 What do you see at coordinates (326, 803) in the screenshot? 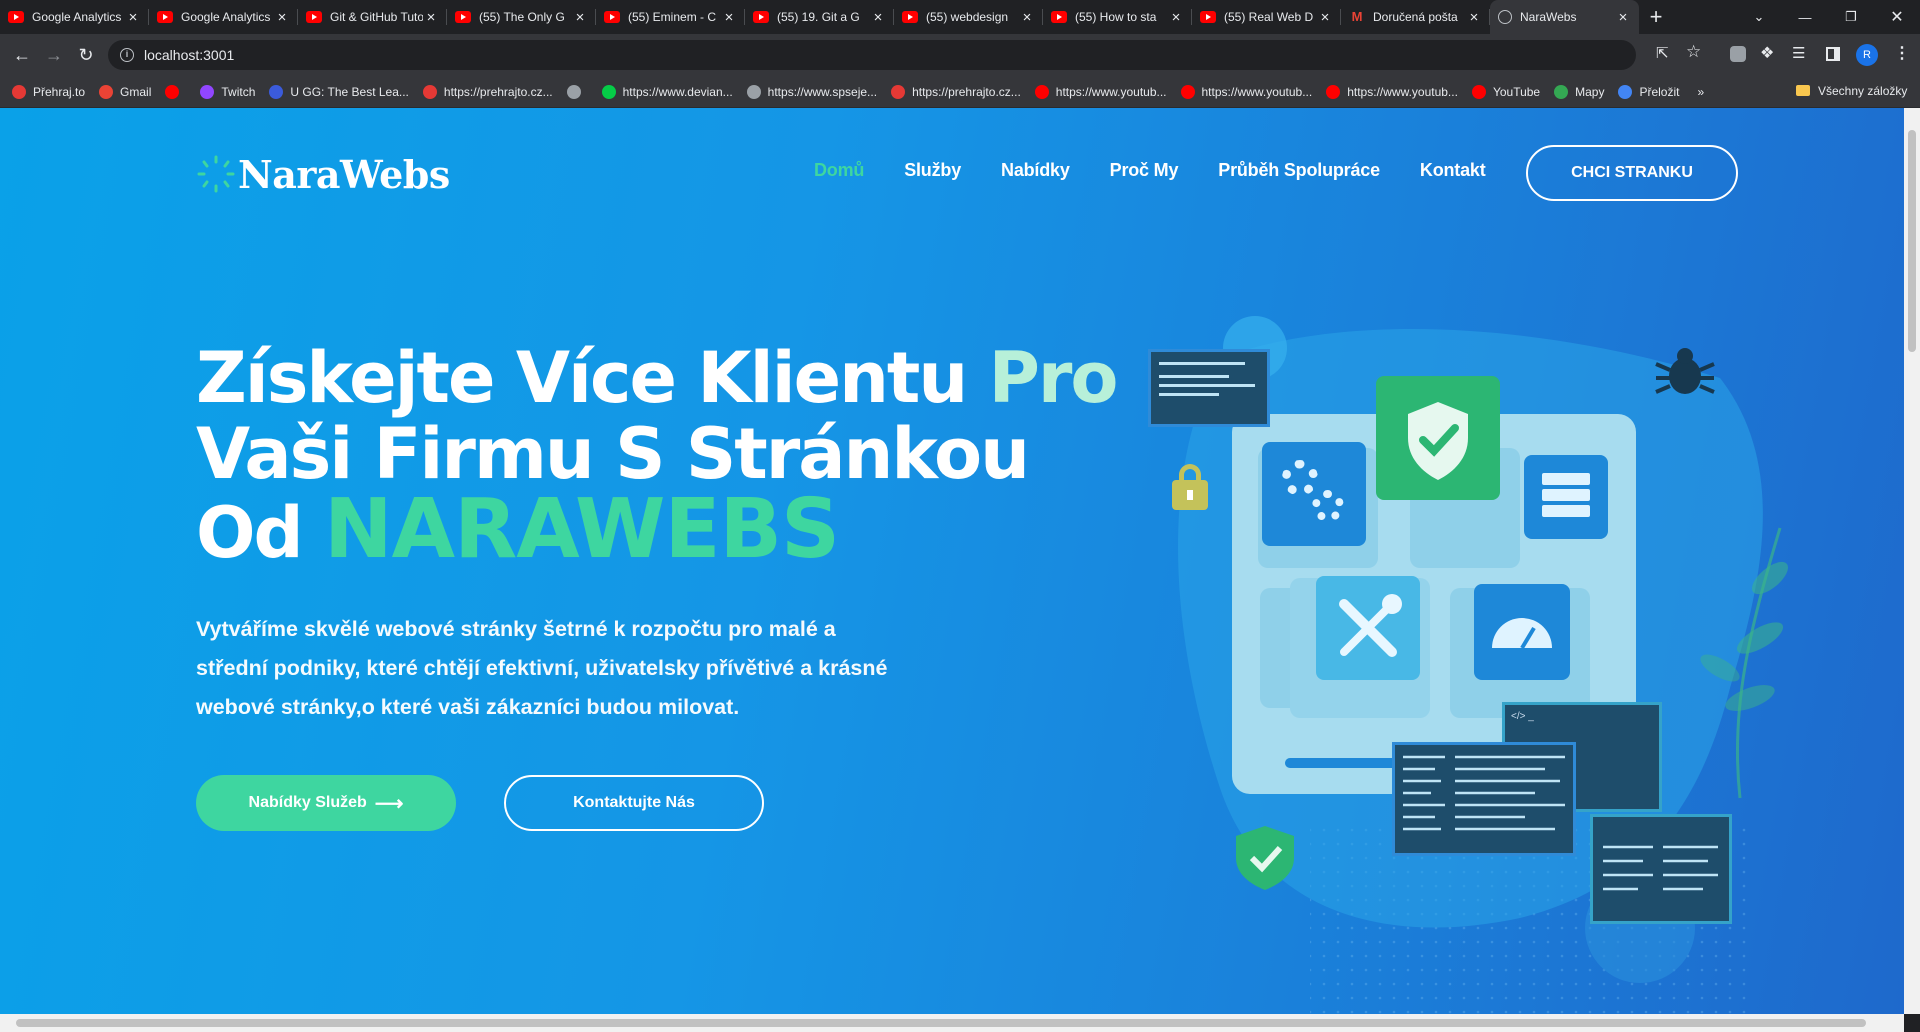
I see `services-offer-button: Nabídky Služeb ⟶` at bounding box center [326, 803].